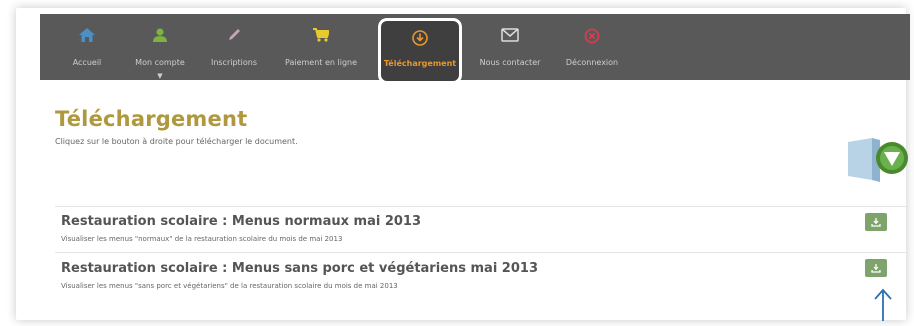 The height and width of the screenshot is (326, 914). I want to click on nav-item-telechargement: Téléchargement, so click(420, 51).